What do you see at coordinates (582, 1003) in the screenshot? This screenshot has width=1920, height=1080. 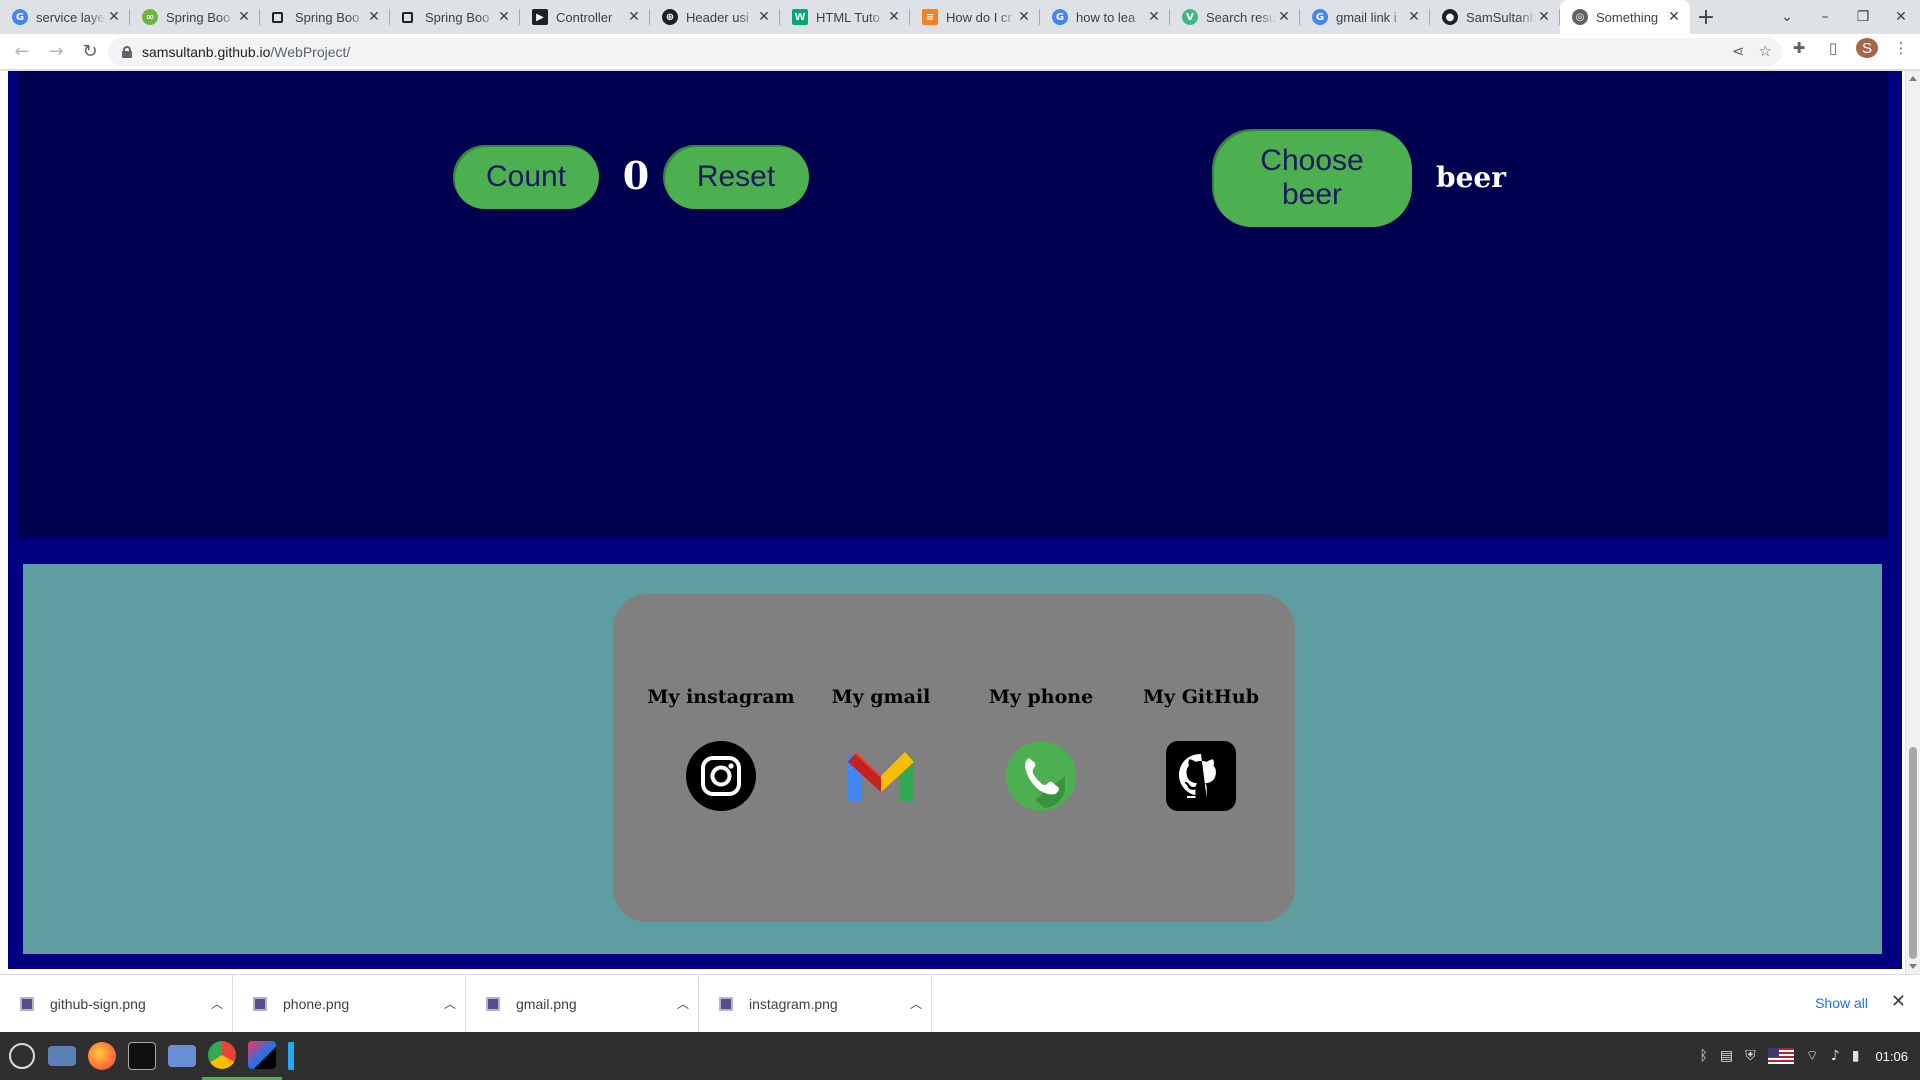 I see `download-item: gmail.png ︿` at bounding box center [582, 1003].